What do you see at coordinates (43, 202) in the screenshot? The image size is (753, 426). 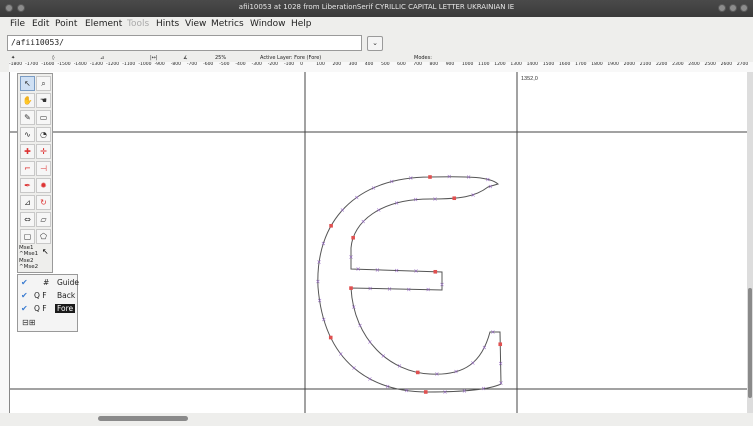 I see `rotate-tool: ↻` at bounding box center [43, 202].